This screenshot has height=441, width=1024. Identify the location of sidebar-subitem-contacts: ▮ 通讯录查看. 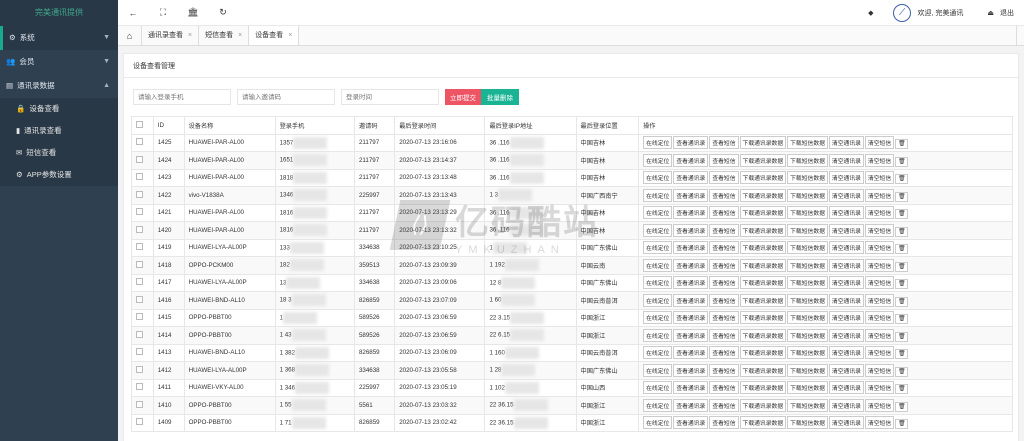
(59, 131).